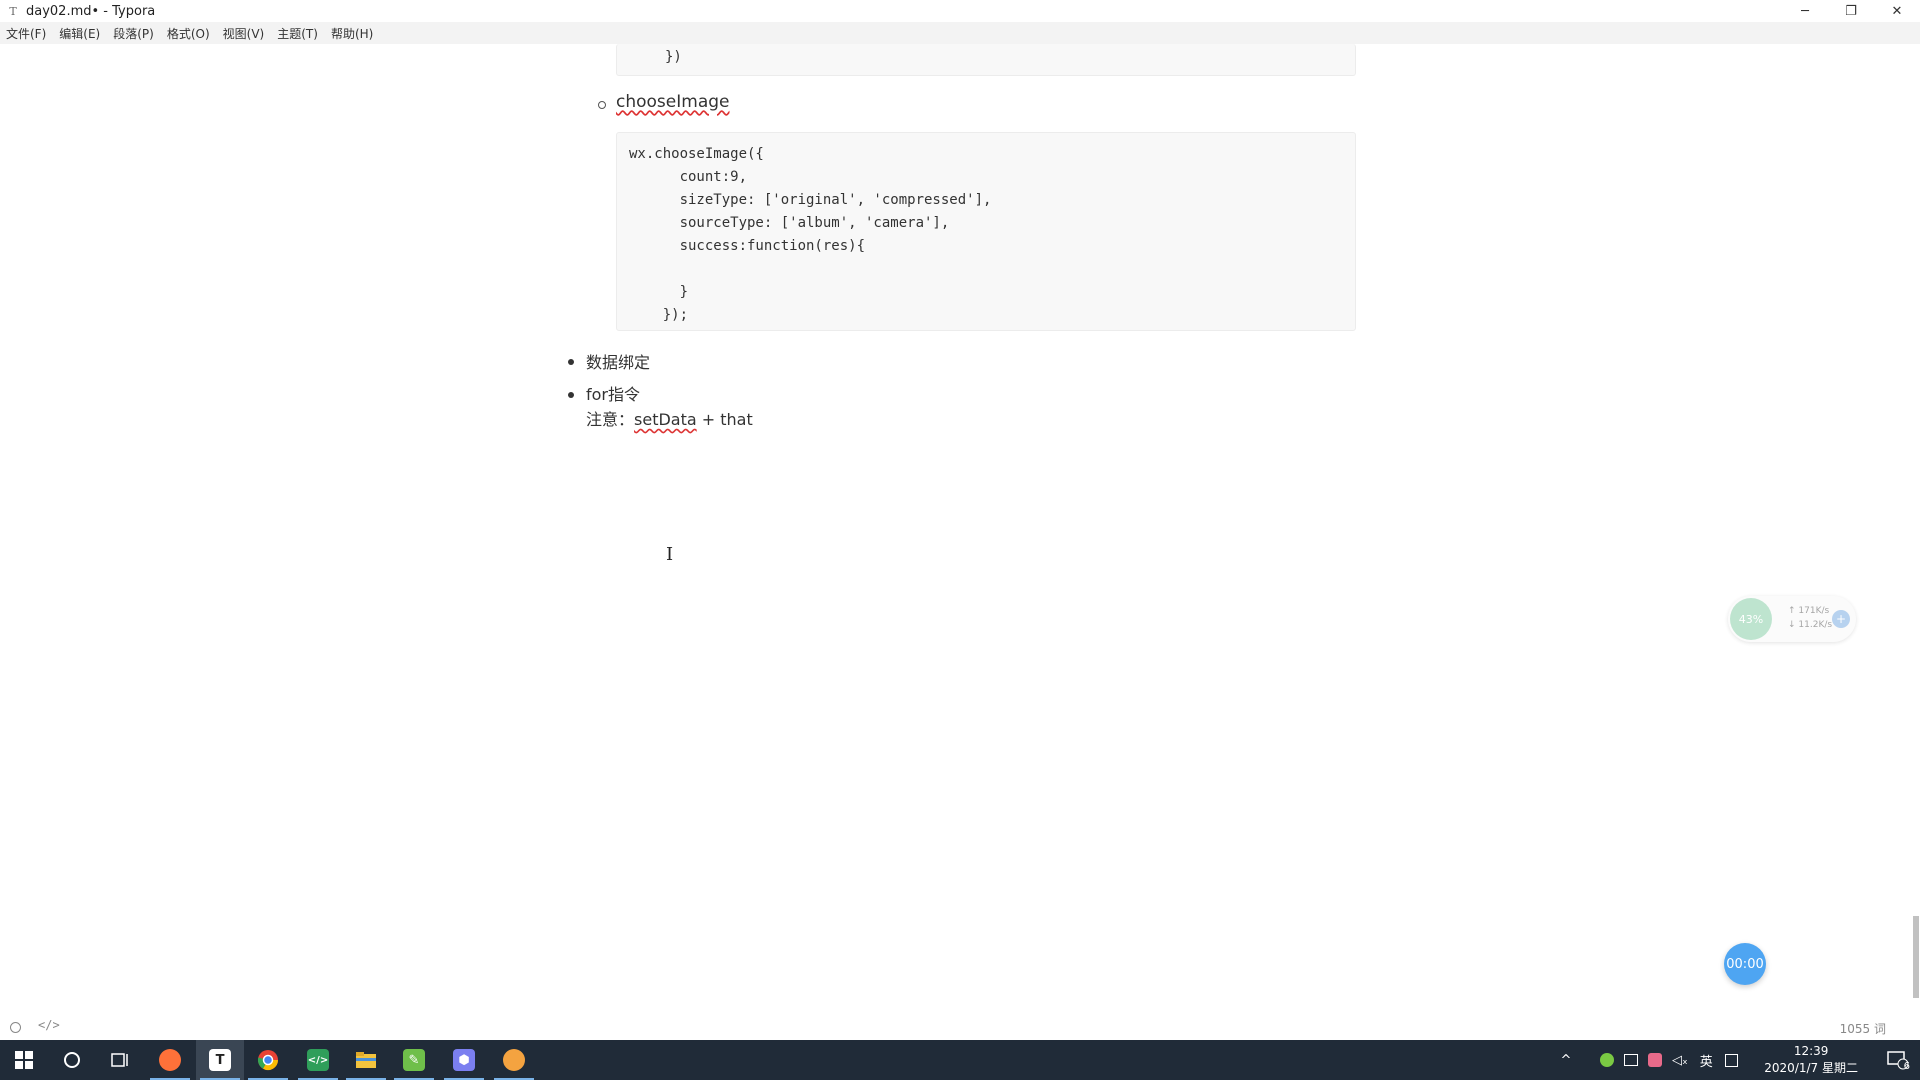 The height and width of the screenshot is (1080, 1920). I want to click on speed-readout: ↑ 171K/s ↓ 11.2K/s, so click(1810, 618).